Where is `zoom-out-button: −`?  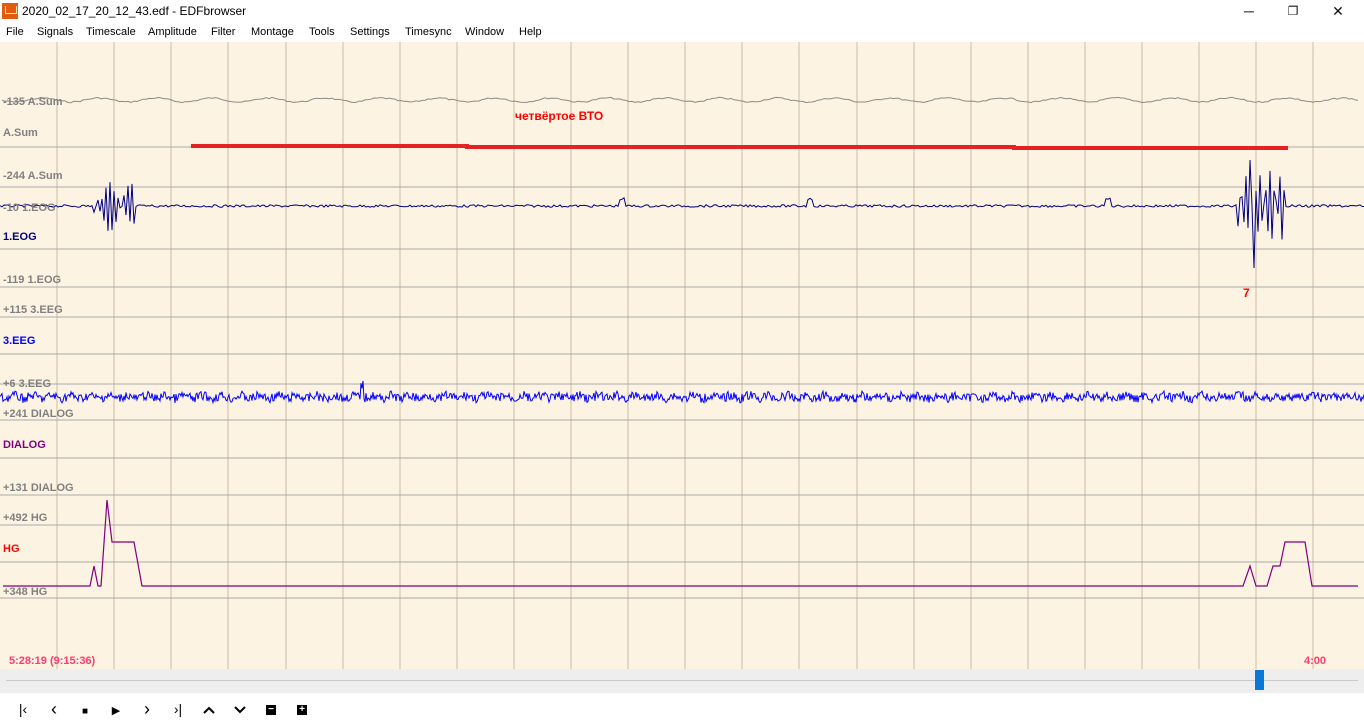
zoom-out-button: − is located at coordinates (271, 709).